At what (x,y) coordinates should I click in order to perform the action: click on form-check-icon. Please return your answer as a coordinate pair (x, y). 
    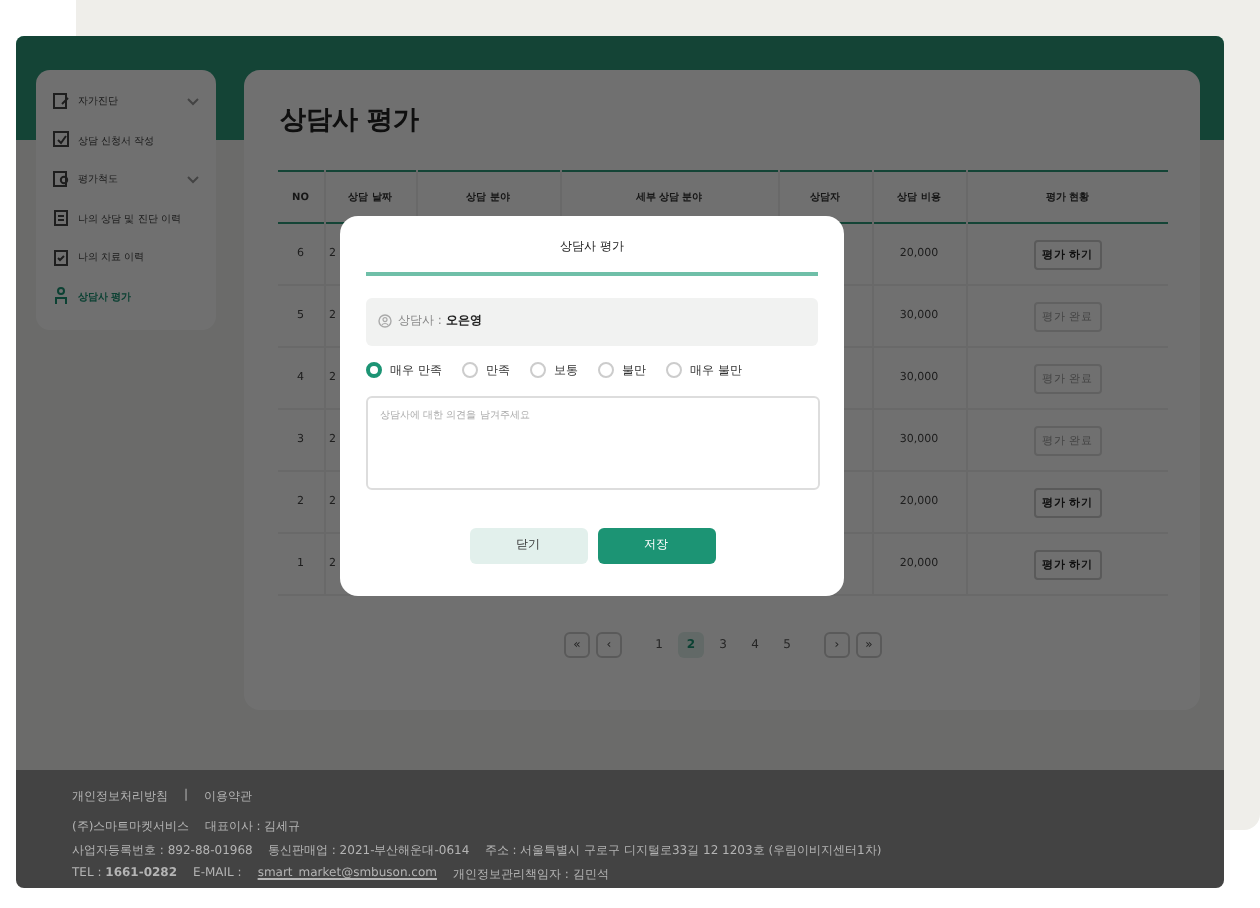
    Looking at the image, I should click on (61, 140).